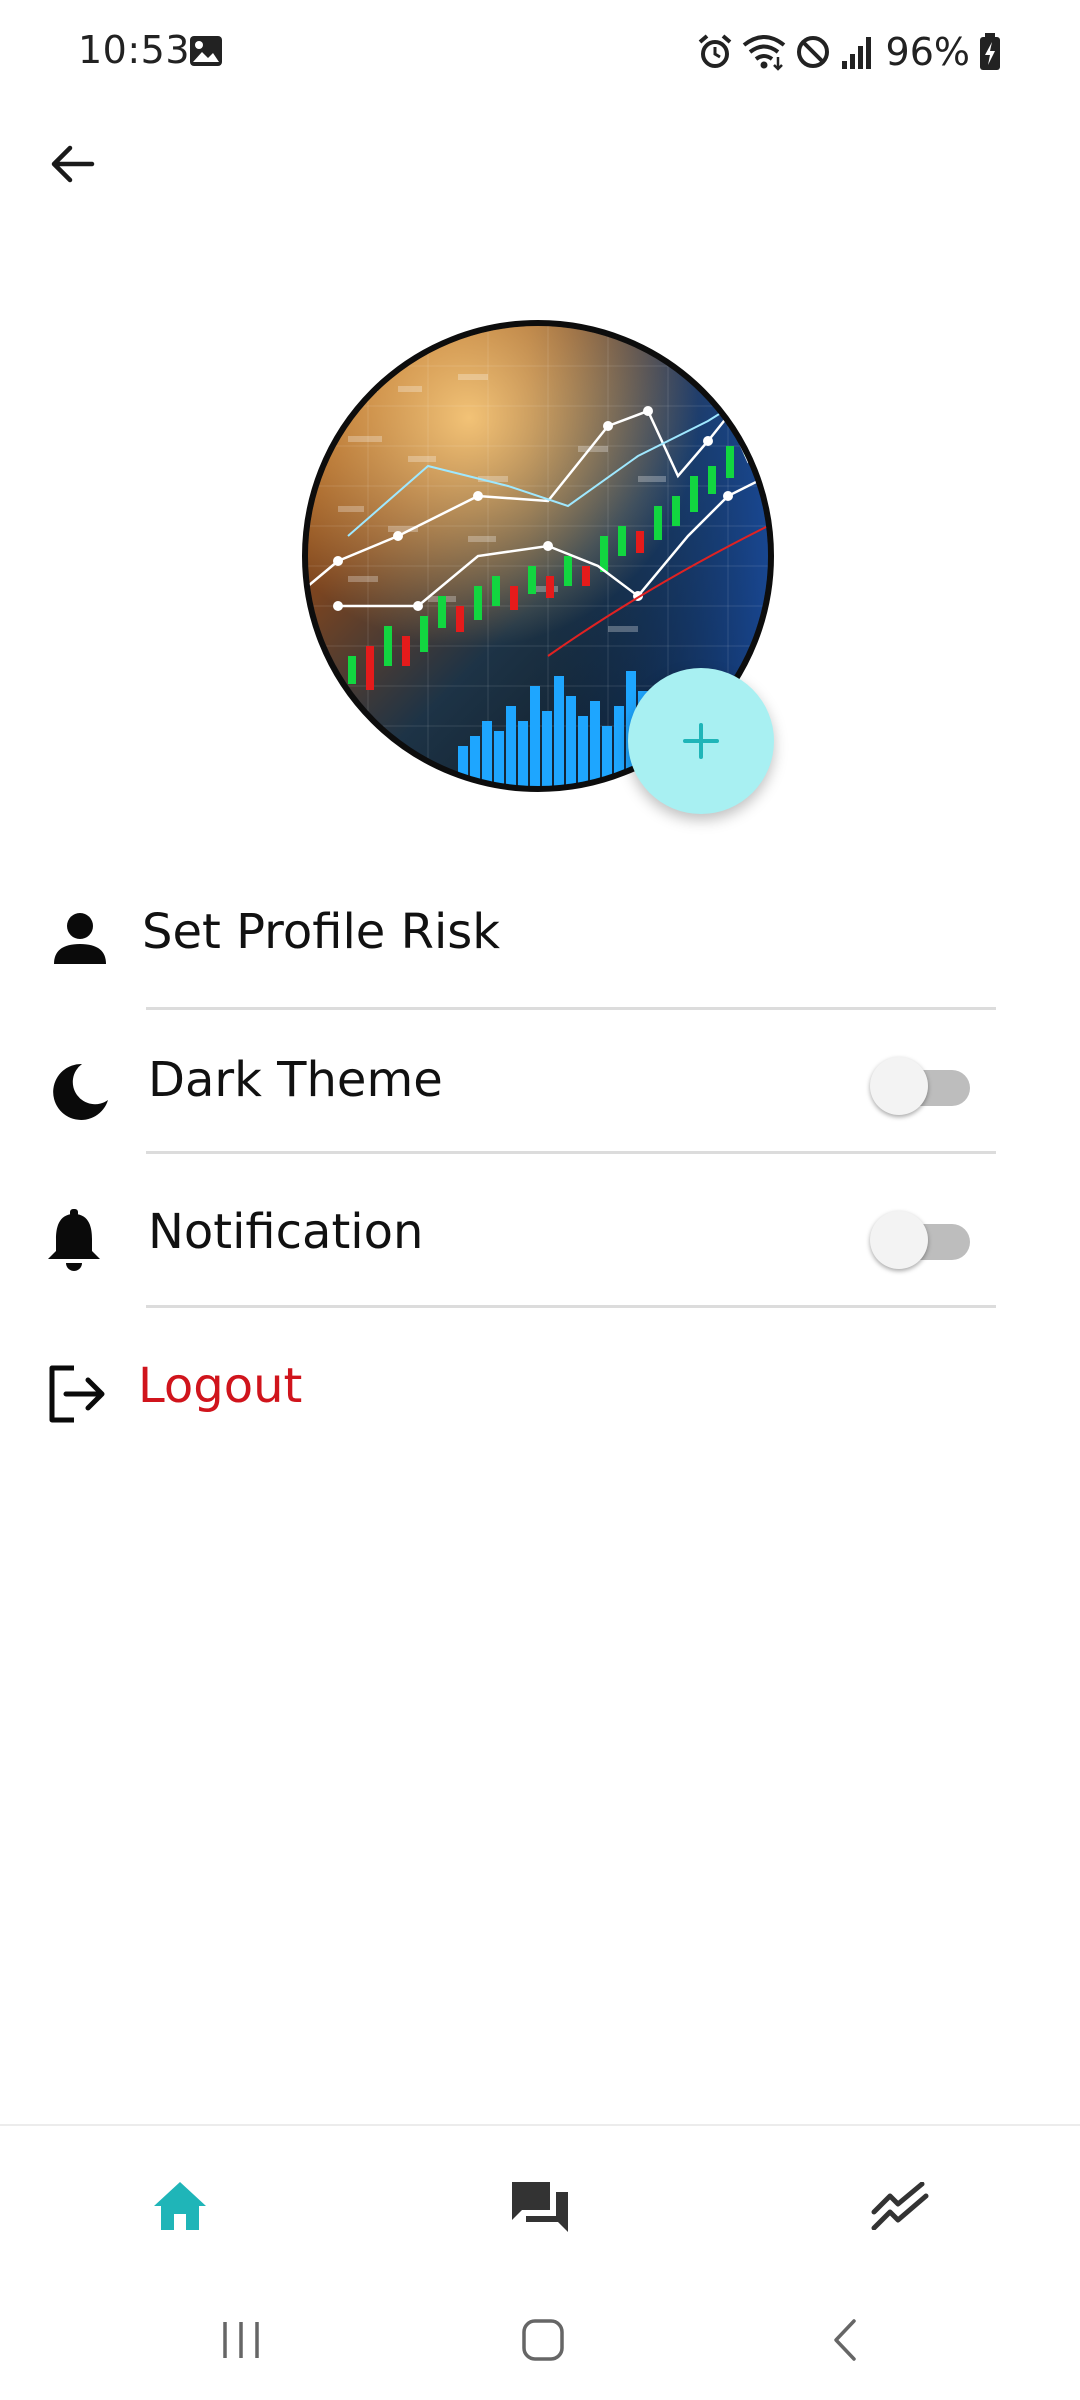  Describe the element at coordinates (76, 1394) in the screenshot. I see `logout-icon` at that location.